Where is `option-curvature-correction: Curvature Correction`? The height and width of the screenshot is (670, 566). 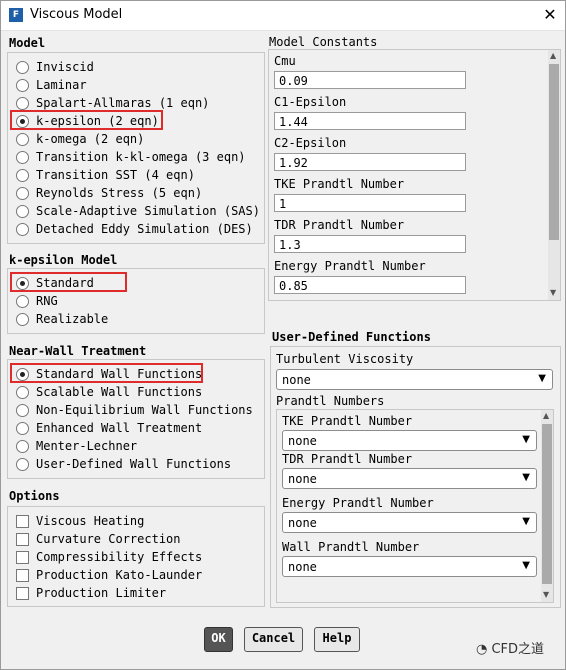
option-curvature-correction: Curvature Correction is located at coordinates (98, 539).